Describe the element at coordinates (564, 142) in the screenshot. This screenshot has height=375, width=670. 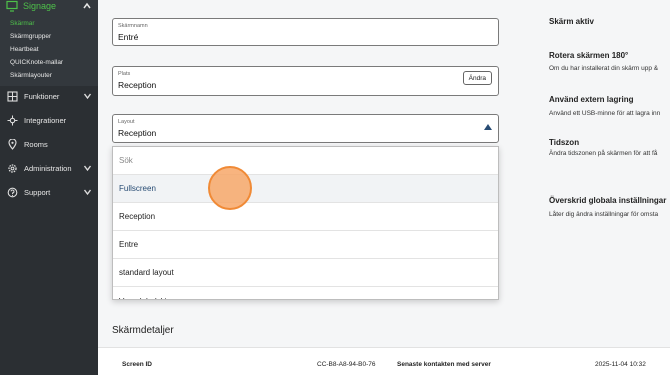
I see `timezone-title: Tidszon` at that location.